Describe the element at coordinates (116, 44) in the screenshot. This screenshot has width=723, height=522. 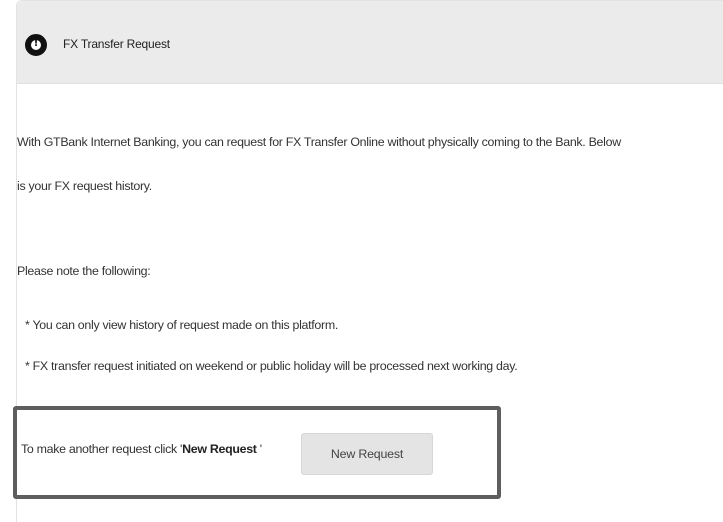
I see `panel-title: FX Transfer Request` at that location.